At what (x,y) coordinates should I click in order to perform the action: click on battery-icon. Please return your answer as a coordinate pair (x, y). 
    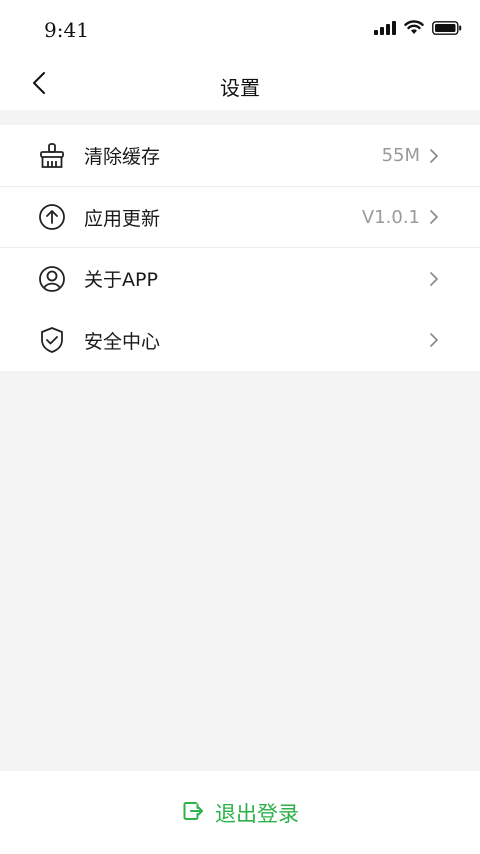
    Looking at the image, I should click on (447, 29).